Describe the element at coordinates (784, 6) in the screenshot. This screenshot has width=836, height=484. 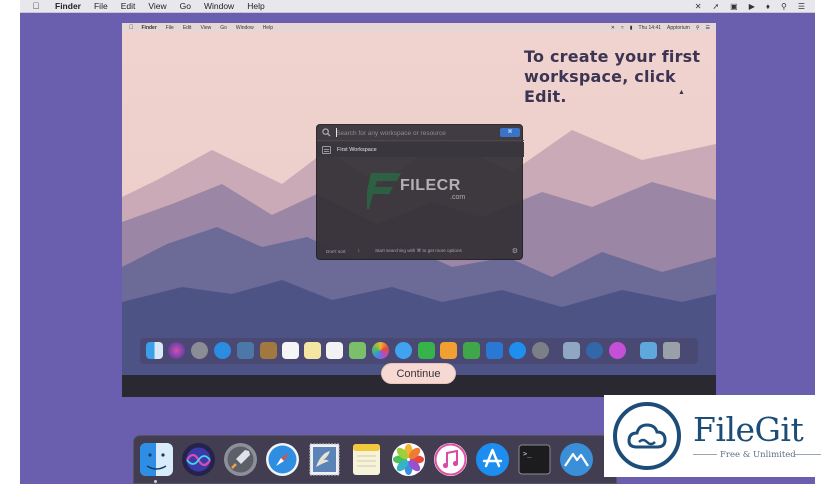
I see `spotlight-icon: ⚲` at that location.